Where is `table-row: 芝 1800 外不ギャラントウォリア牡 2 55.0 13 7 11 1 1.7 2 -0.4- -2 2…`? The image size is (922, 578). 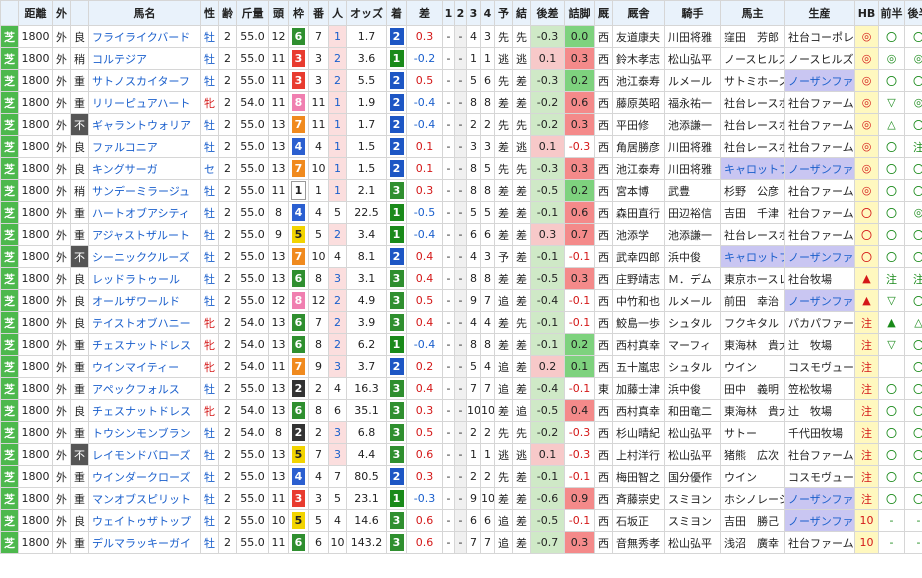
table-row: 芝 1800 外不ギャラントウォリア牡 2 55.0 13 7 11 1 1.7 2 -0.4- -2 2… is located at coordinates (461, 124).